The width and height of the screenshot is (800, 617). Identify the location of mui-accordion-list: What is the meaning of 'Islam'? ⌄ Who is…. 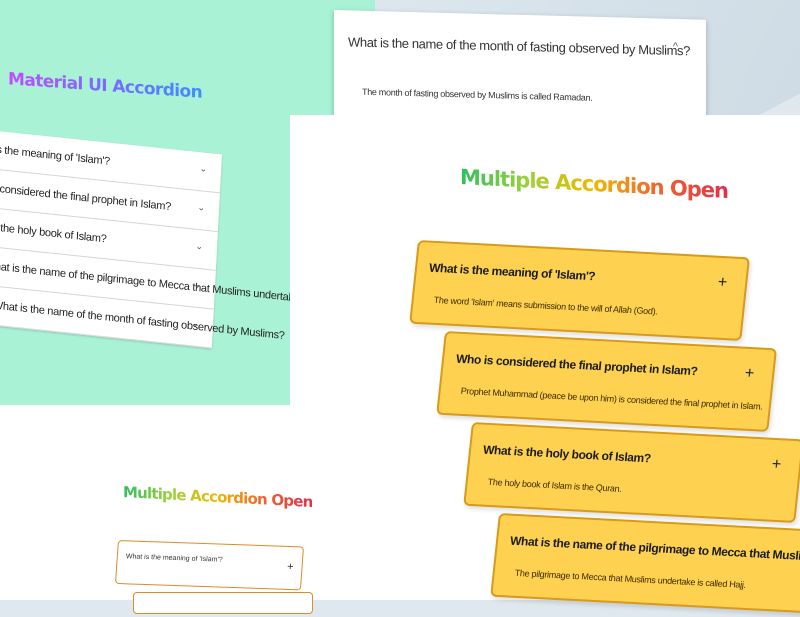
(153, 238).